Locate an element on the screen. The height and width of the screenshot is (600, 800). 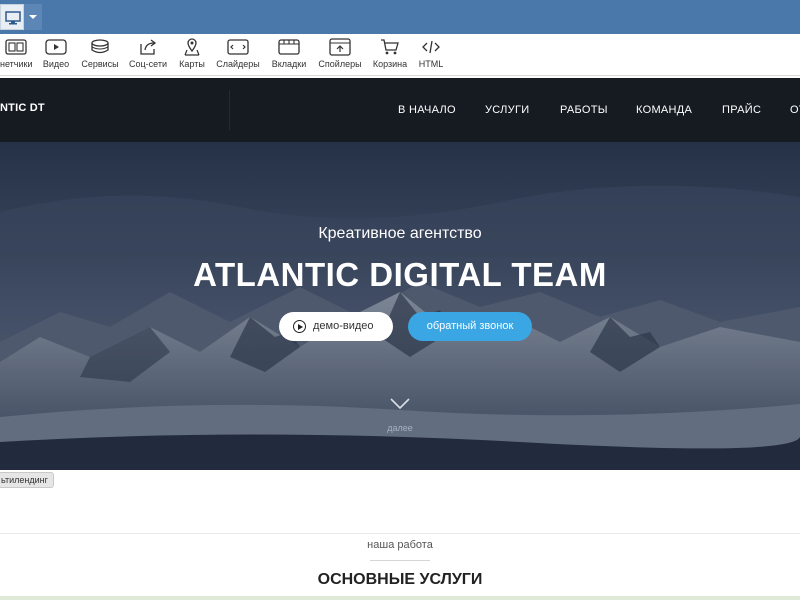
toolbar-item-social: Соц-сети is located at coordinates (148, 55).